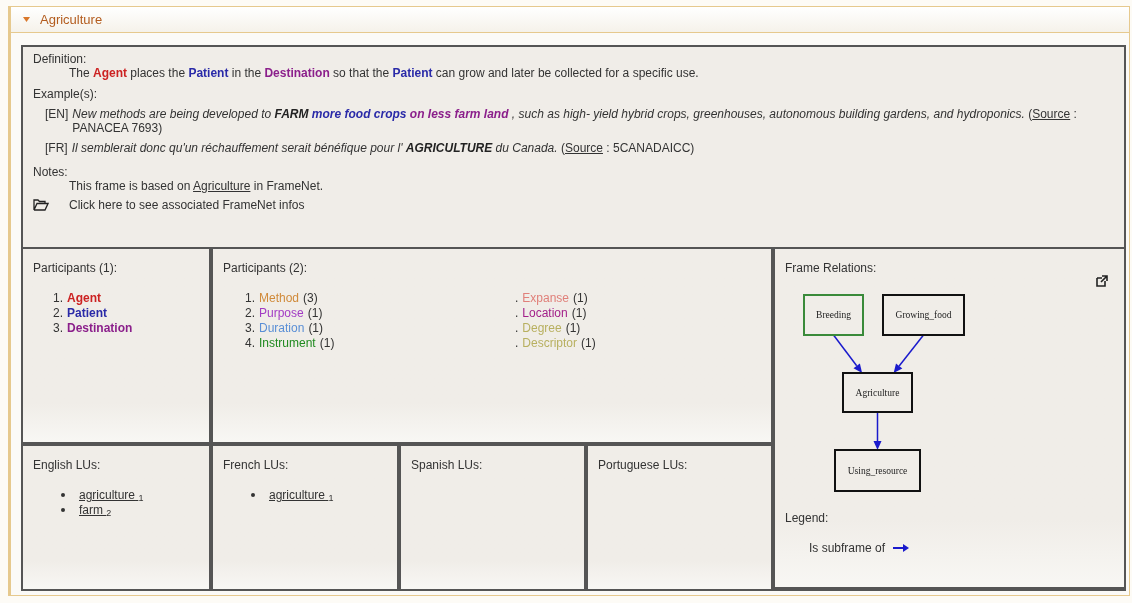 The height and width of the screenshot is (603, 1132). Describe the element at coordinates (222, 186) in the screenshot. I see `framenet-link: Agriculture` at that location.